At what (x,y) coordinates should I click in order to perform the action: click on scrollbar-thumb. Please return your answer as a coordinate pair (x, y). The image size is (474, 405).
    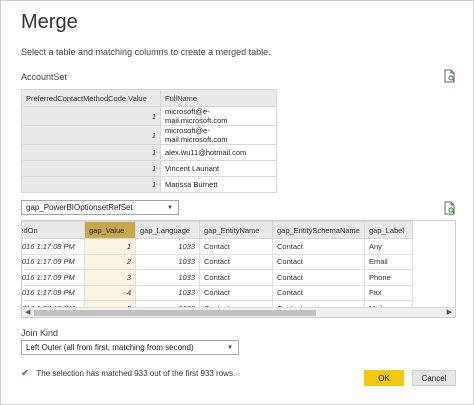
    Looking at the image, I should click on (175, 313).